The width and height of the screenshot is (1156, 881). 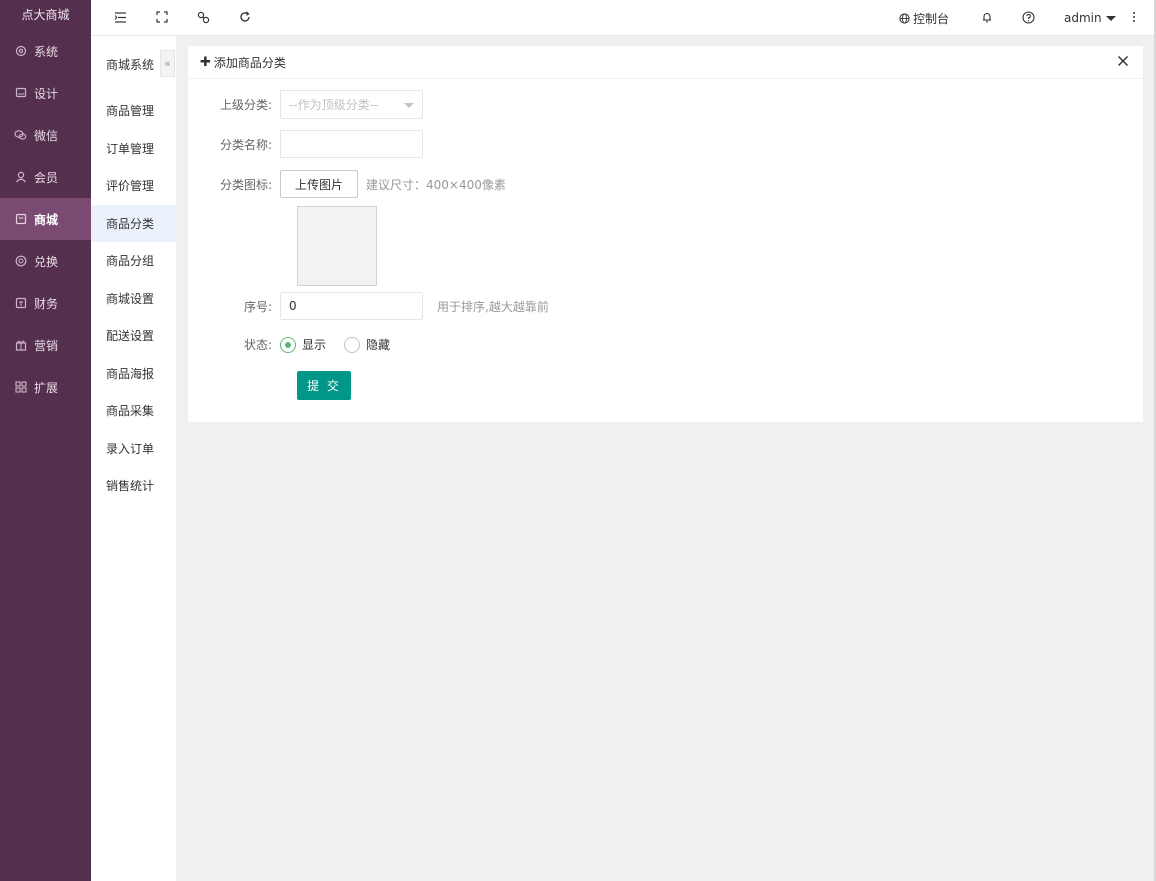 What do you see at coordinates (1124, 62) in the screenshot?
I see `close-icon` at bounding box center [1124, 62].